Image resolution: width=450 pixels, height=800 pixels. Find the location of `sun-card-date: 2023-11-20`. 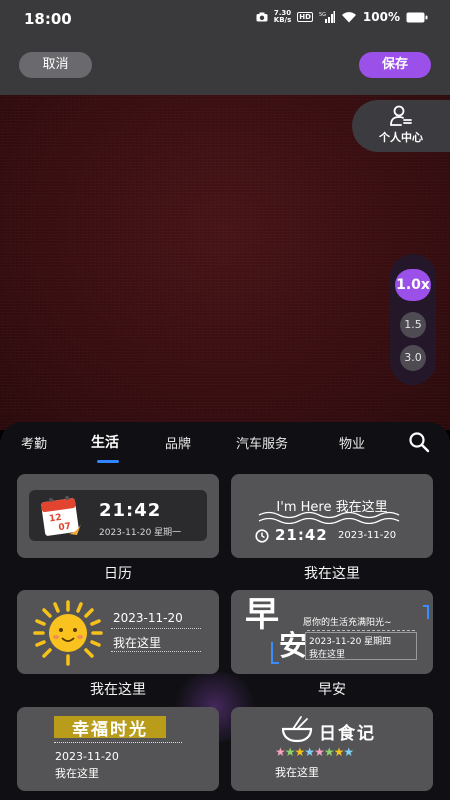

sun-card-date: 2023-11-20 is located at coordinates (148, 618).